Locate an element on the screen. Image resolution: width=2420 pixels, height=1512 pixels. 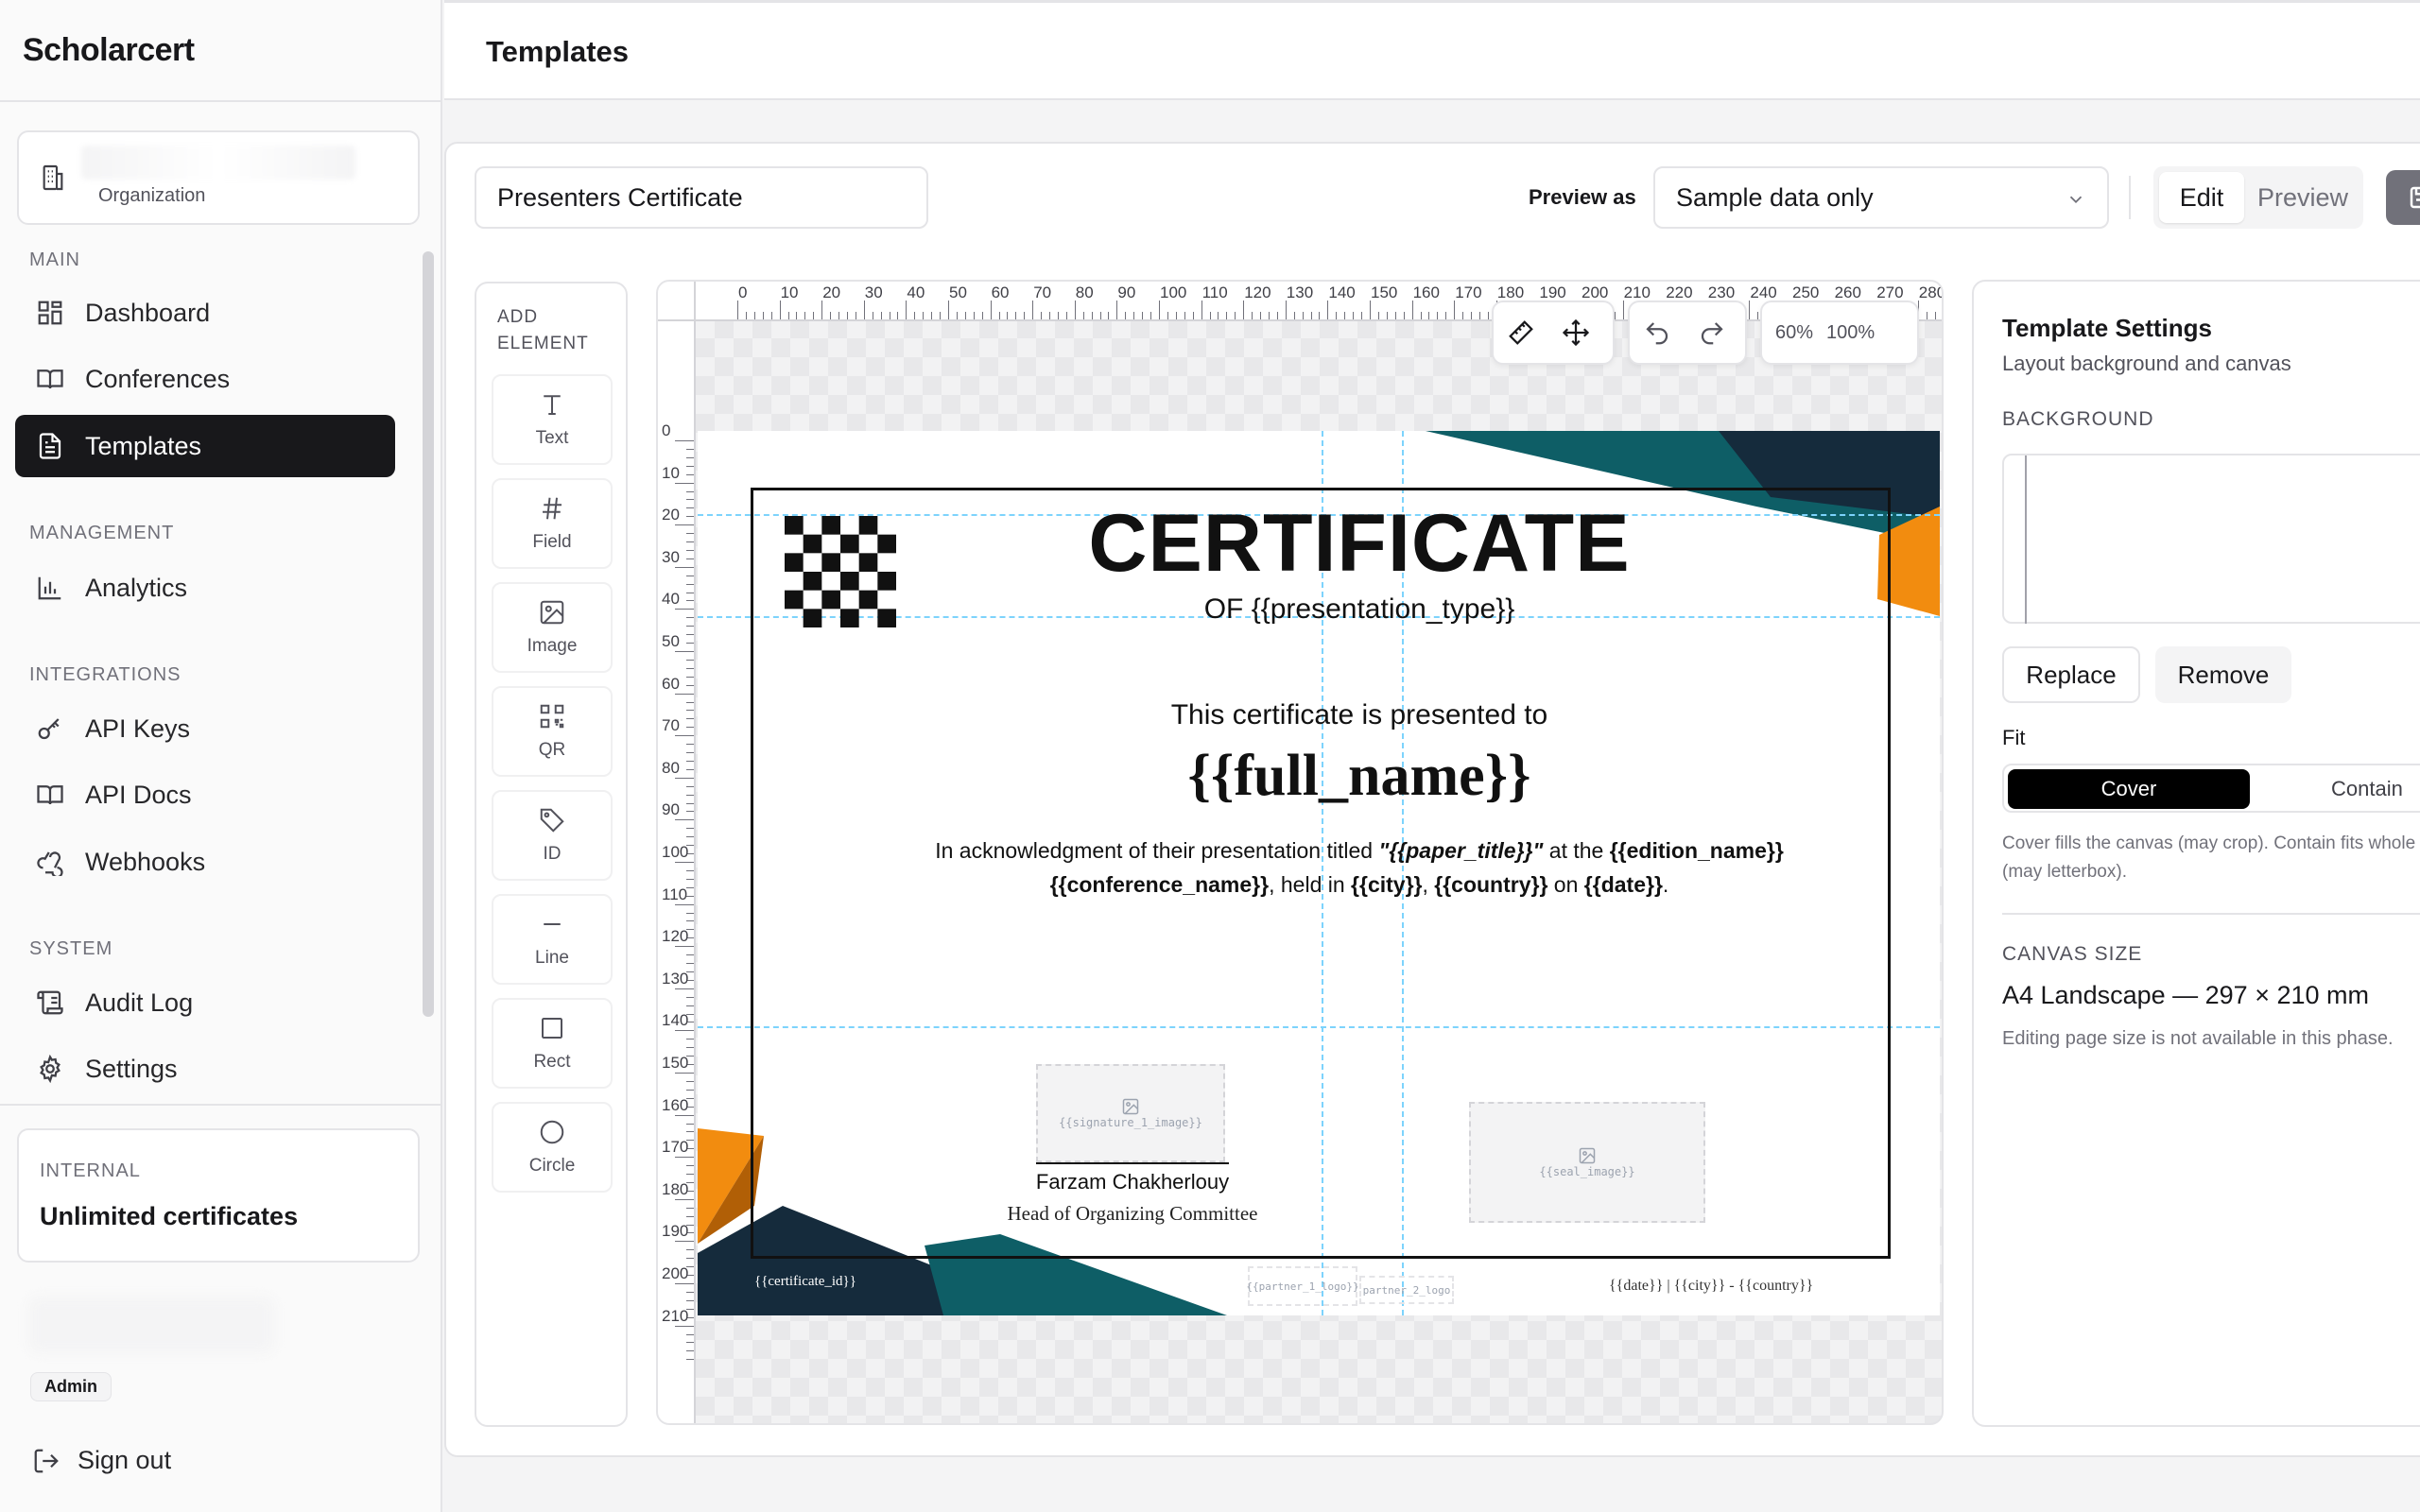
ruler-tick-label: 20 is located at coordinates (831, 292).